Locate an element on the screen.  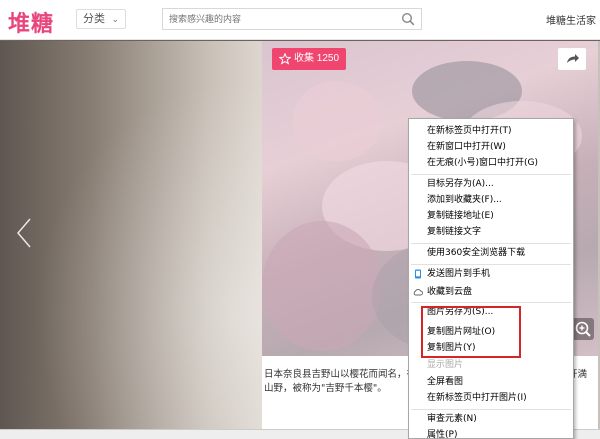
share-button is located at coordinates (572, 59).